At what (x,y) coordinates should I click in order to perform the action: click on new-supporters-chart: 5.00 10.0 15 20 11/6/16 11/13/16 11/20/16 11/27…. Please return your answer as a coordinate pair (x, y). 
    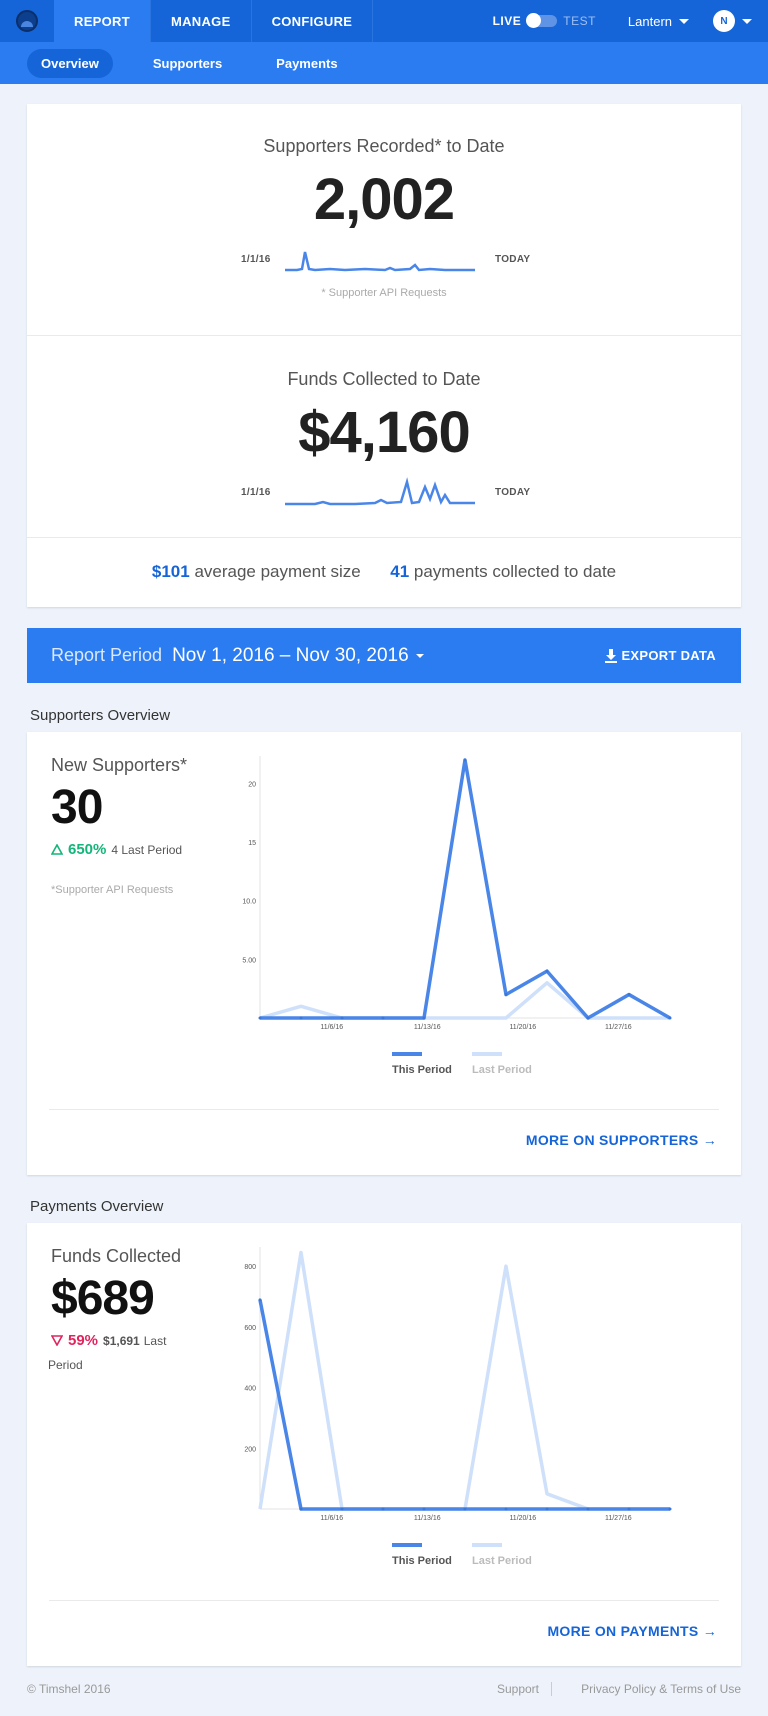
    Looking at the image, I should click on (457, 916).